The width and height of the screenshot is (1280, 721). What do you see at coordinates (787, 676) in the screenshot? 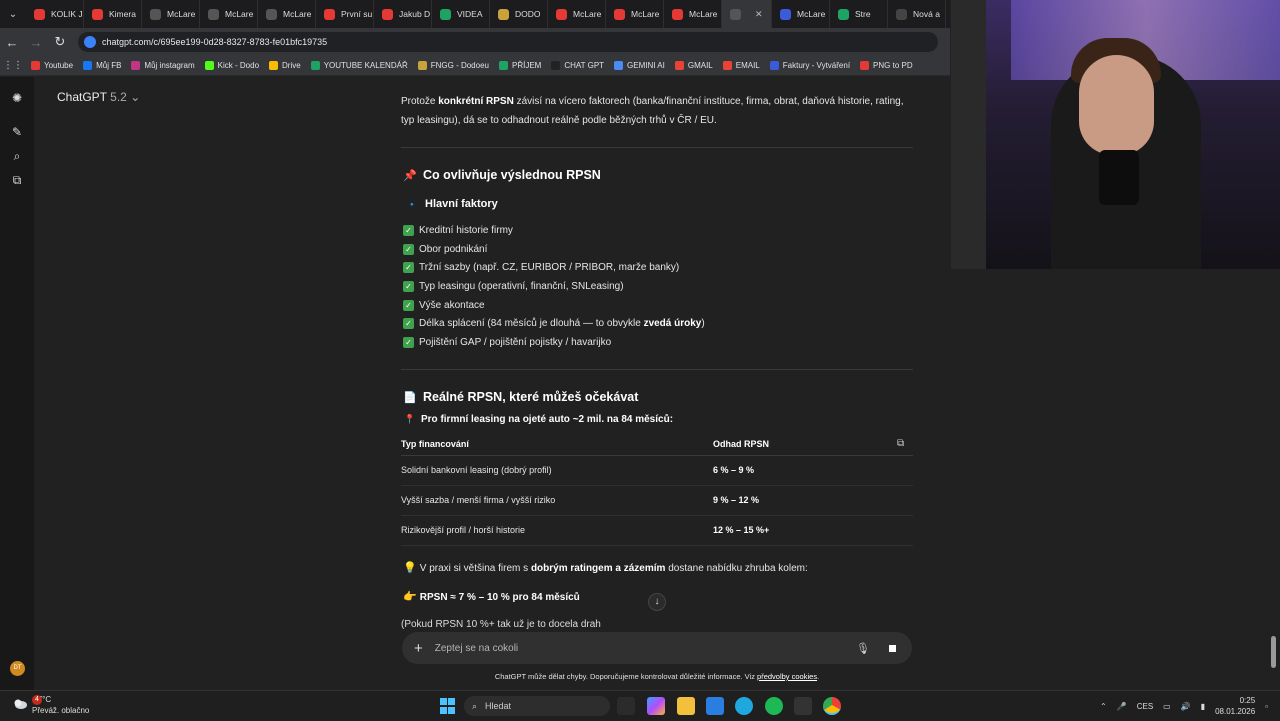
I see `cookies-link: předvolby cookies` at bounding box center [787, 676].